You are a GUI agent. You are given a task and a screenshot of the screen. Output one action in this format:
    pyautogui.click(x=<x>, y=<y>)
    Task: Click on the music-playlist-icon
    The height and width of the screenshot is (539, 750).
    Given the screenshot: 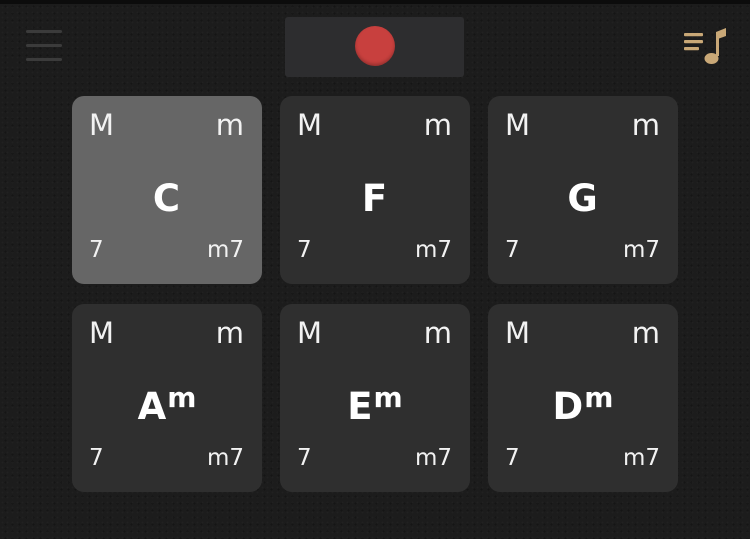 What is the action you would take?
    pyautogui.click(x=705, y=46)
    